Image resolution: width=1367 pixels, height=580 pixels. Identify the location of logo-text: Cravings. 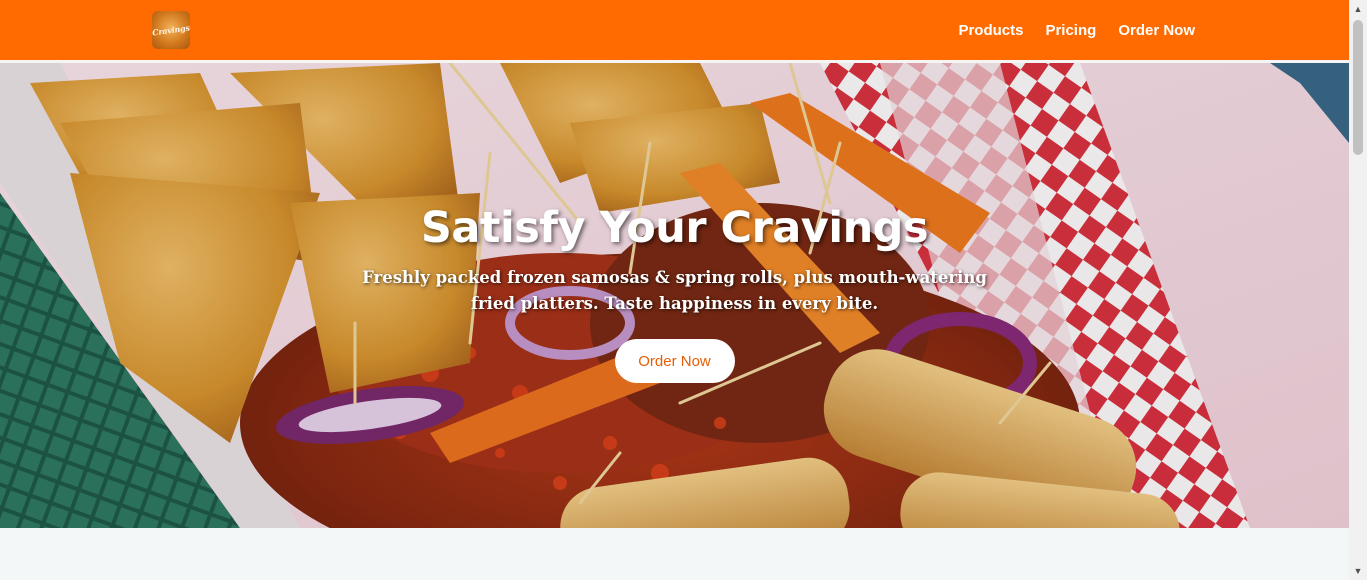
(171, 30).